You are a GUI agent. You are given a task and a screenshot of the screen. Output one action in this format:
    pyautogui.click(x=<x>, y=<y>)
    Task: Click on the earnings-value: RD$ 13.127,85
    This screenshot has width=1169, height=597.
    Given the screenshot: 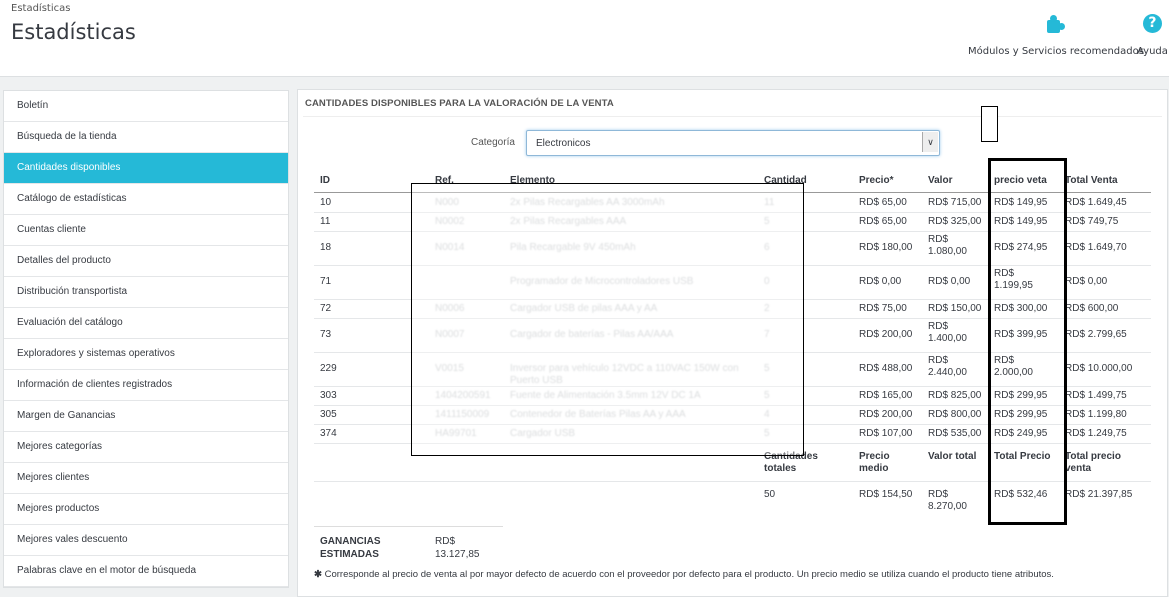 What is the action you would take?
    pyautogui.click(x=457, y=548)
    